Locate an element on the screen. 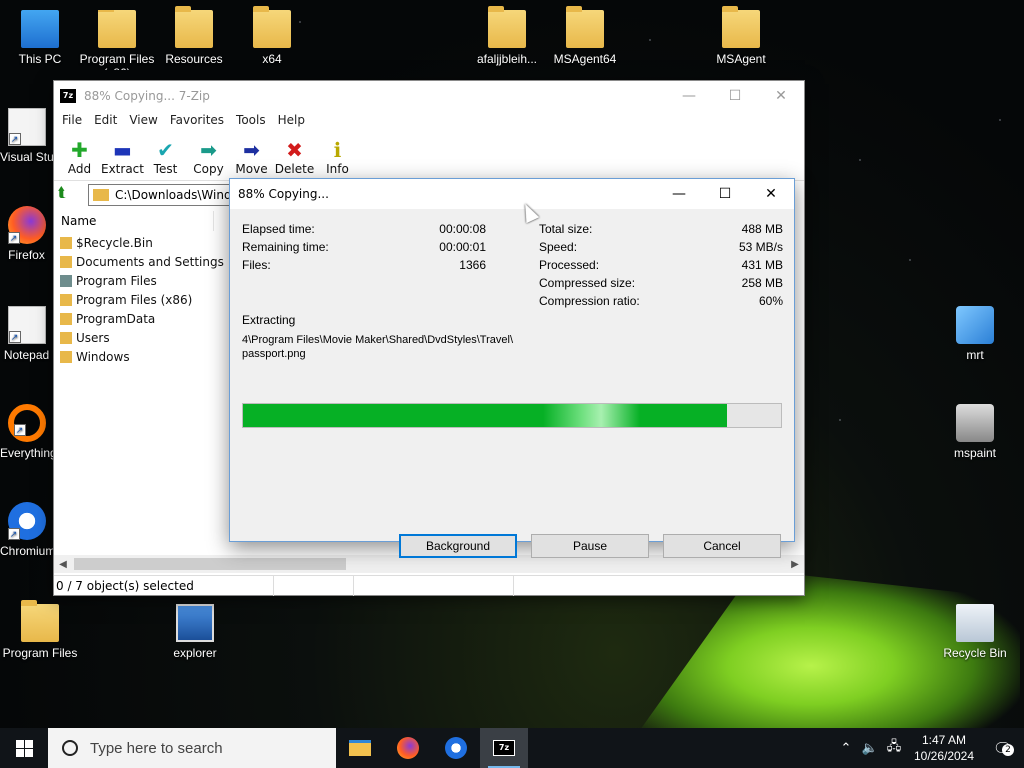  stat-processed: Processed: 431 MB is located at coordinates (661, 267).